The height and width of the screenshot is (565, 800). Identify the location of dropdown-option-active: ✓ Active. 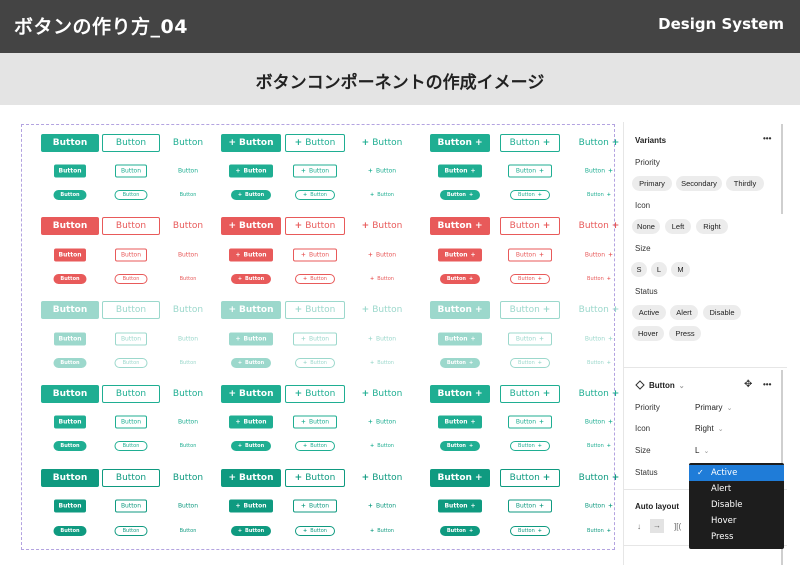
(736, 473).